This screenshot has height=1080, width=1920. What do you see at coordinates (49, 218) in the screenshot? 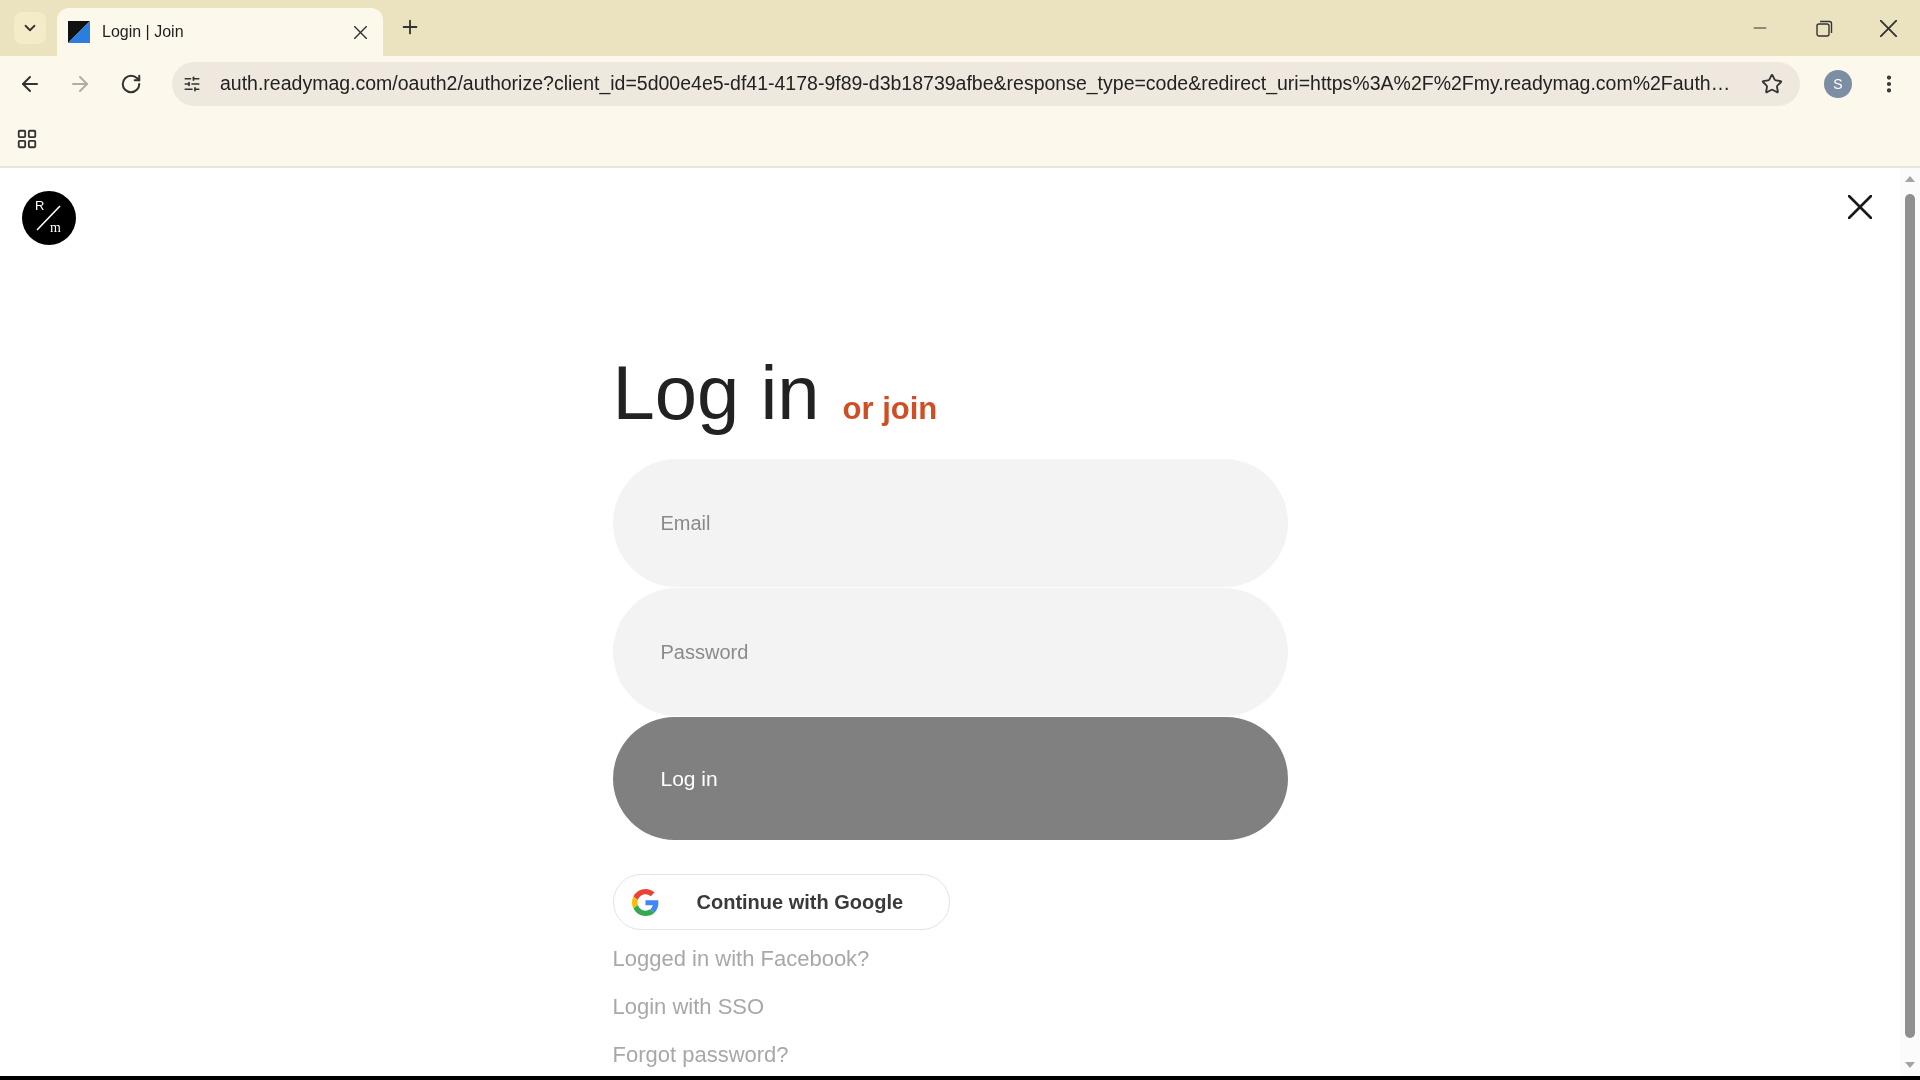
I see `logo: R m` at bounding box center [49, 218].